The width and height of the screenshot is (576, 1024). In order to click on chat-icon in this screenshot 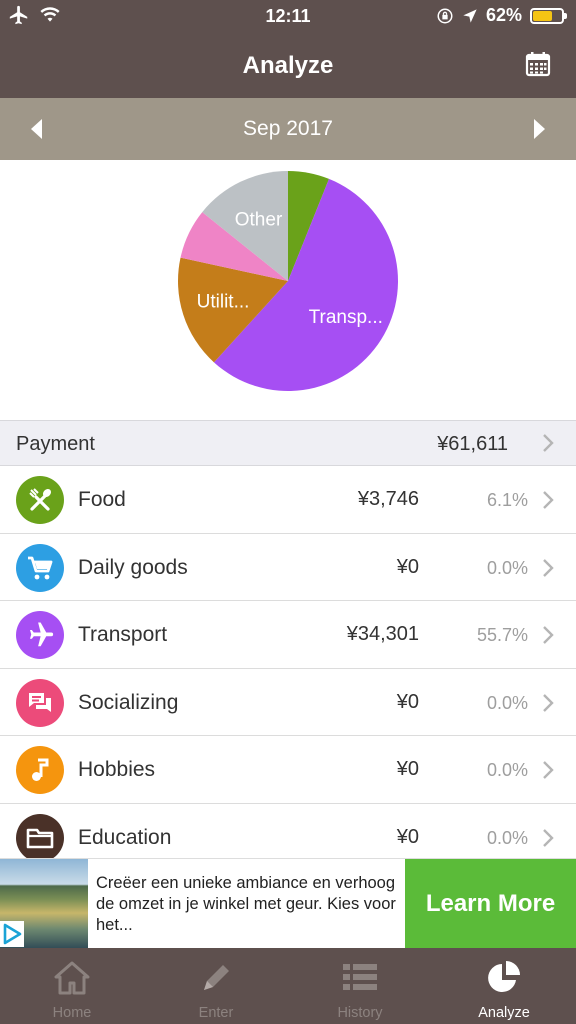, I will do `click(40, 702)`.